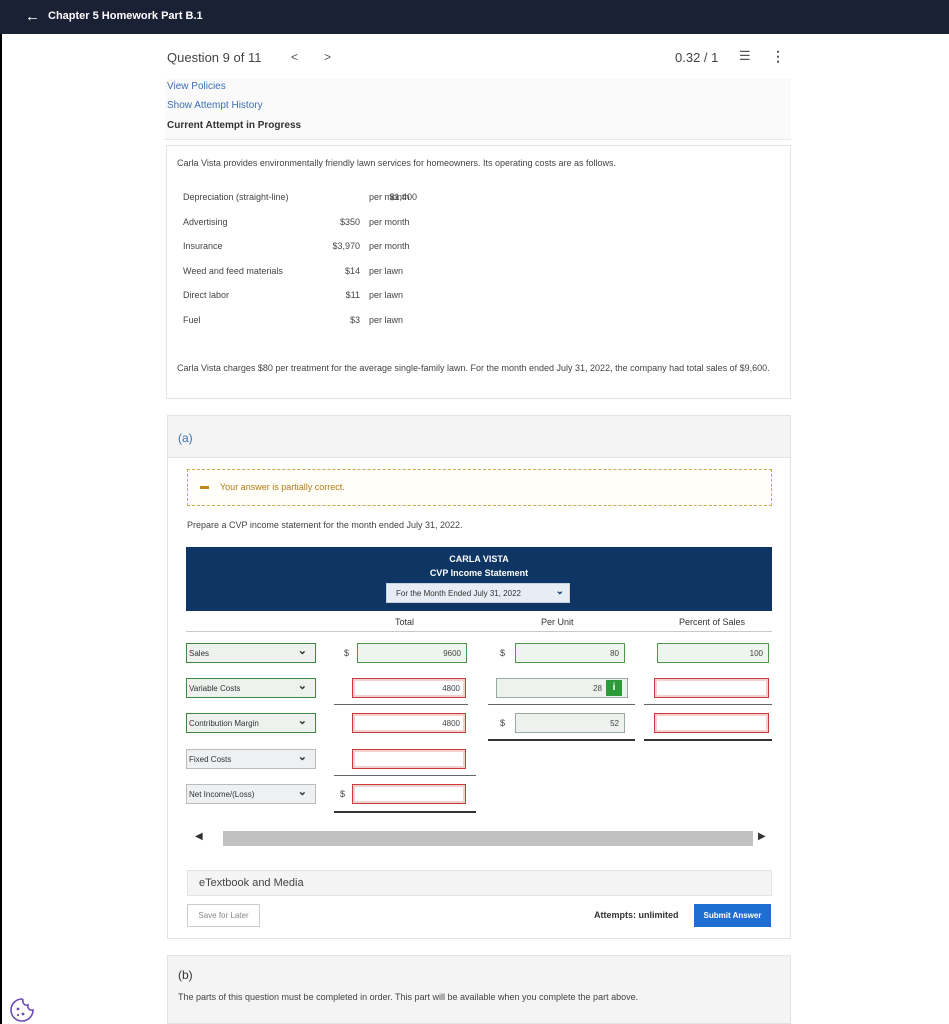  I want to click on previous-question-button: <, so click(294, 57).